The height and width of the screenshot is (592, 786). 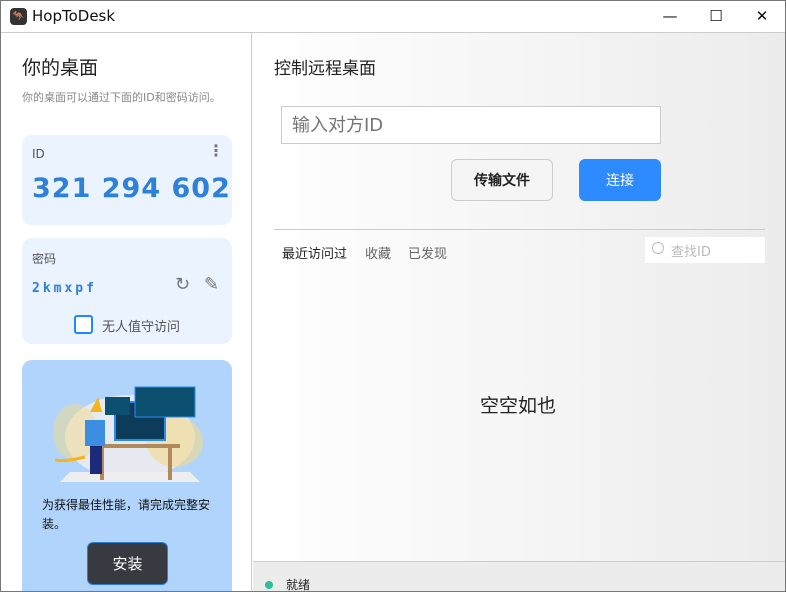 I want to click on remote-control-heading: 控制远程桌面, so click(x=325, y=69).